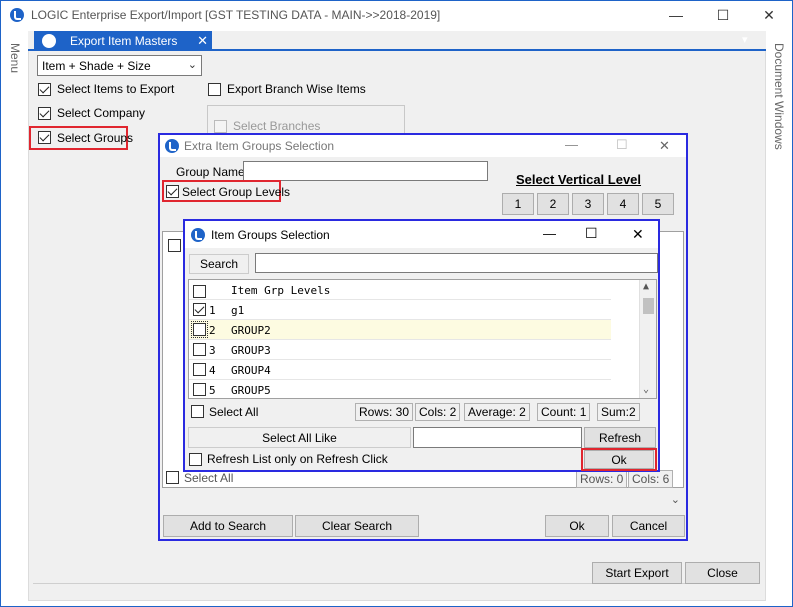 This screenshot has width=793, height=607. I want to click on item-type-select: Item + Shade + Size ⌄, so click(119, 65).